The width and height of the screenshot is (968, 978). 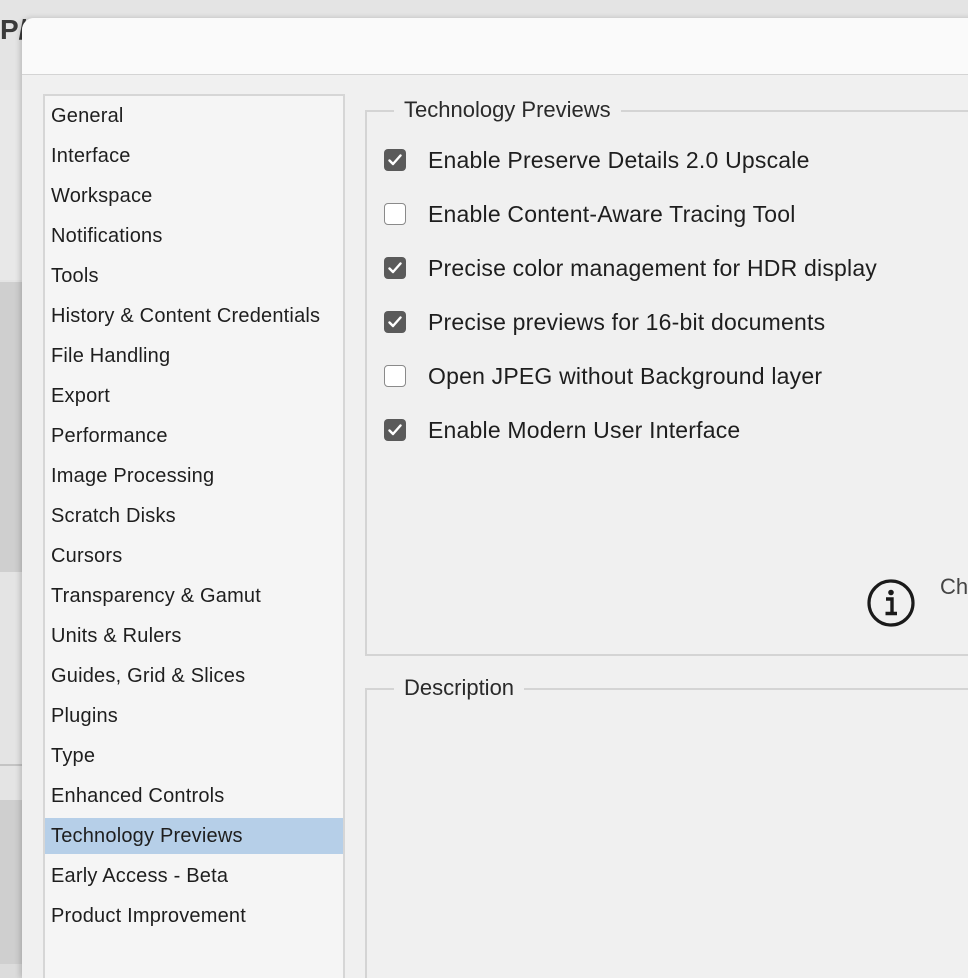 I want to click on dialog-titlebar, so click(x=495, y=46).